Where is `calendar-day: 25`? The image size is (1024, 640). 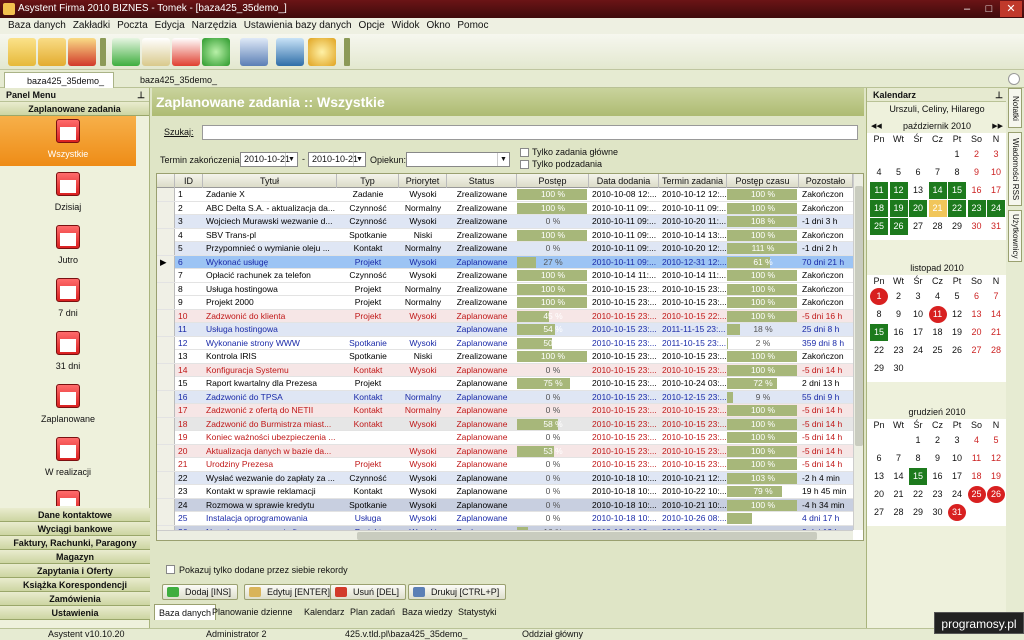 calendar-day: 25 is located at coordinates (976, 494).